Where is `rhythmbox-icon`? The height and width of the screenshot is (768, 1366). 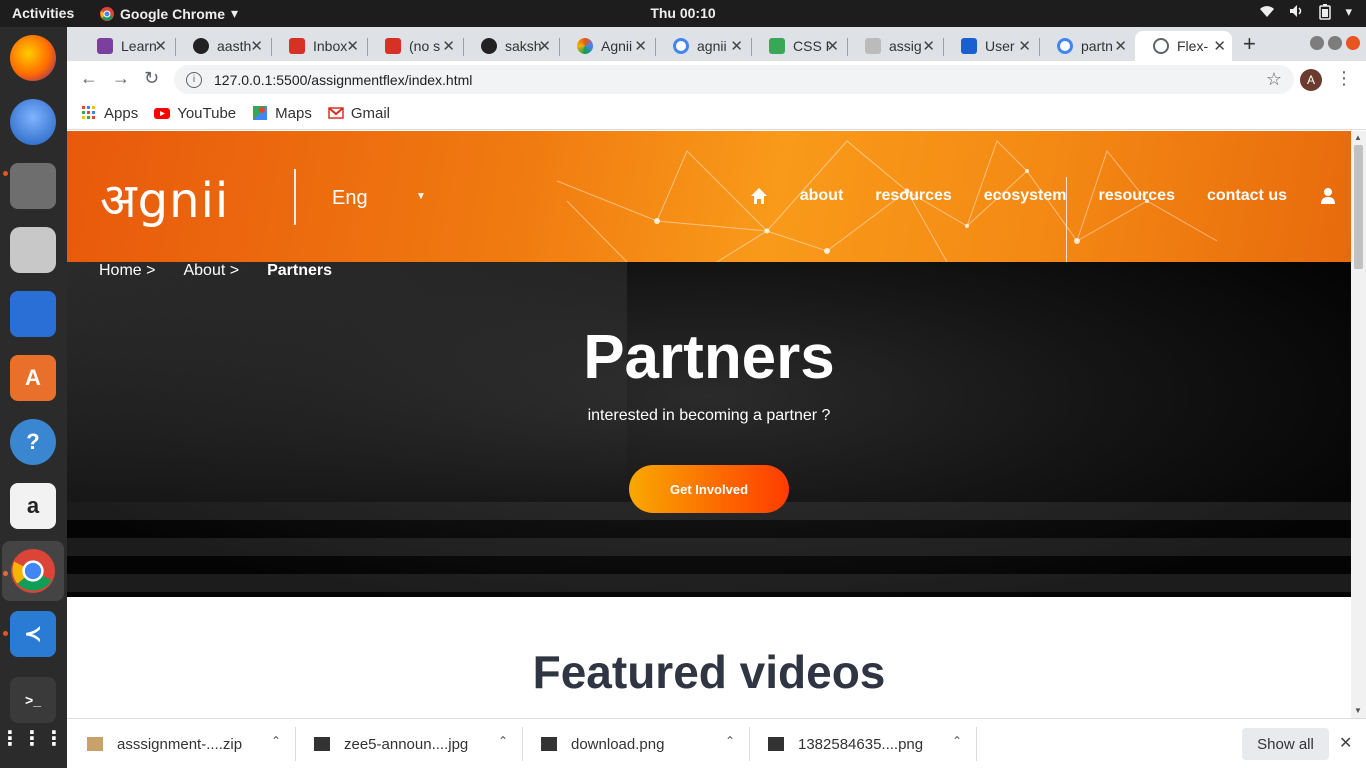
rhythmbox-icon is located at coordinates (33, 250).